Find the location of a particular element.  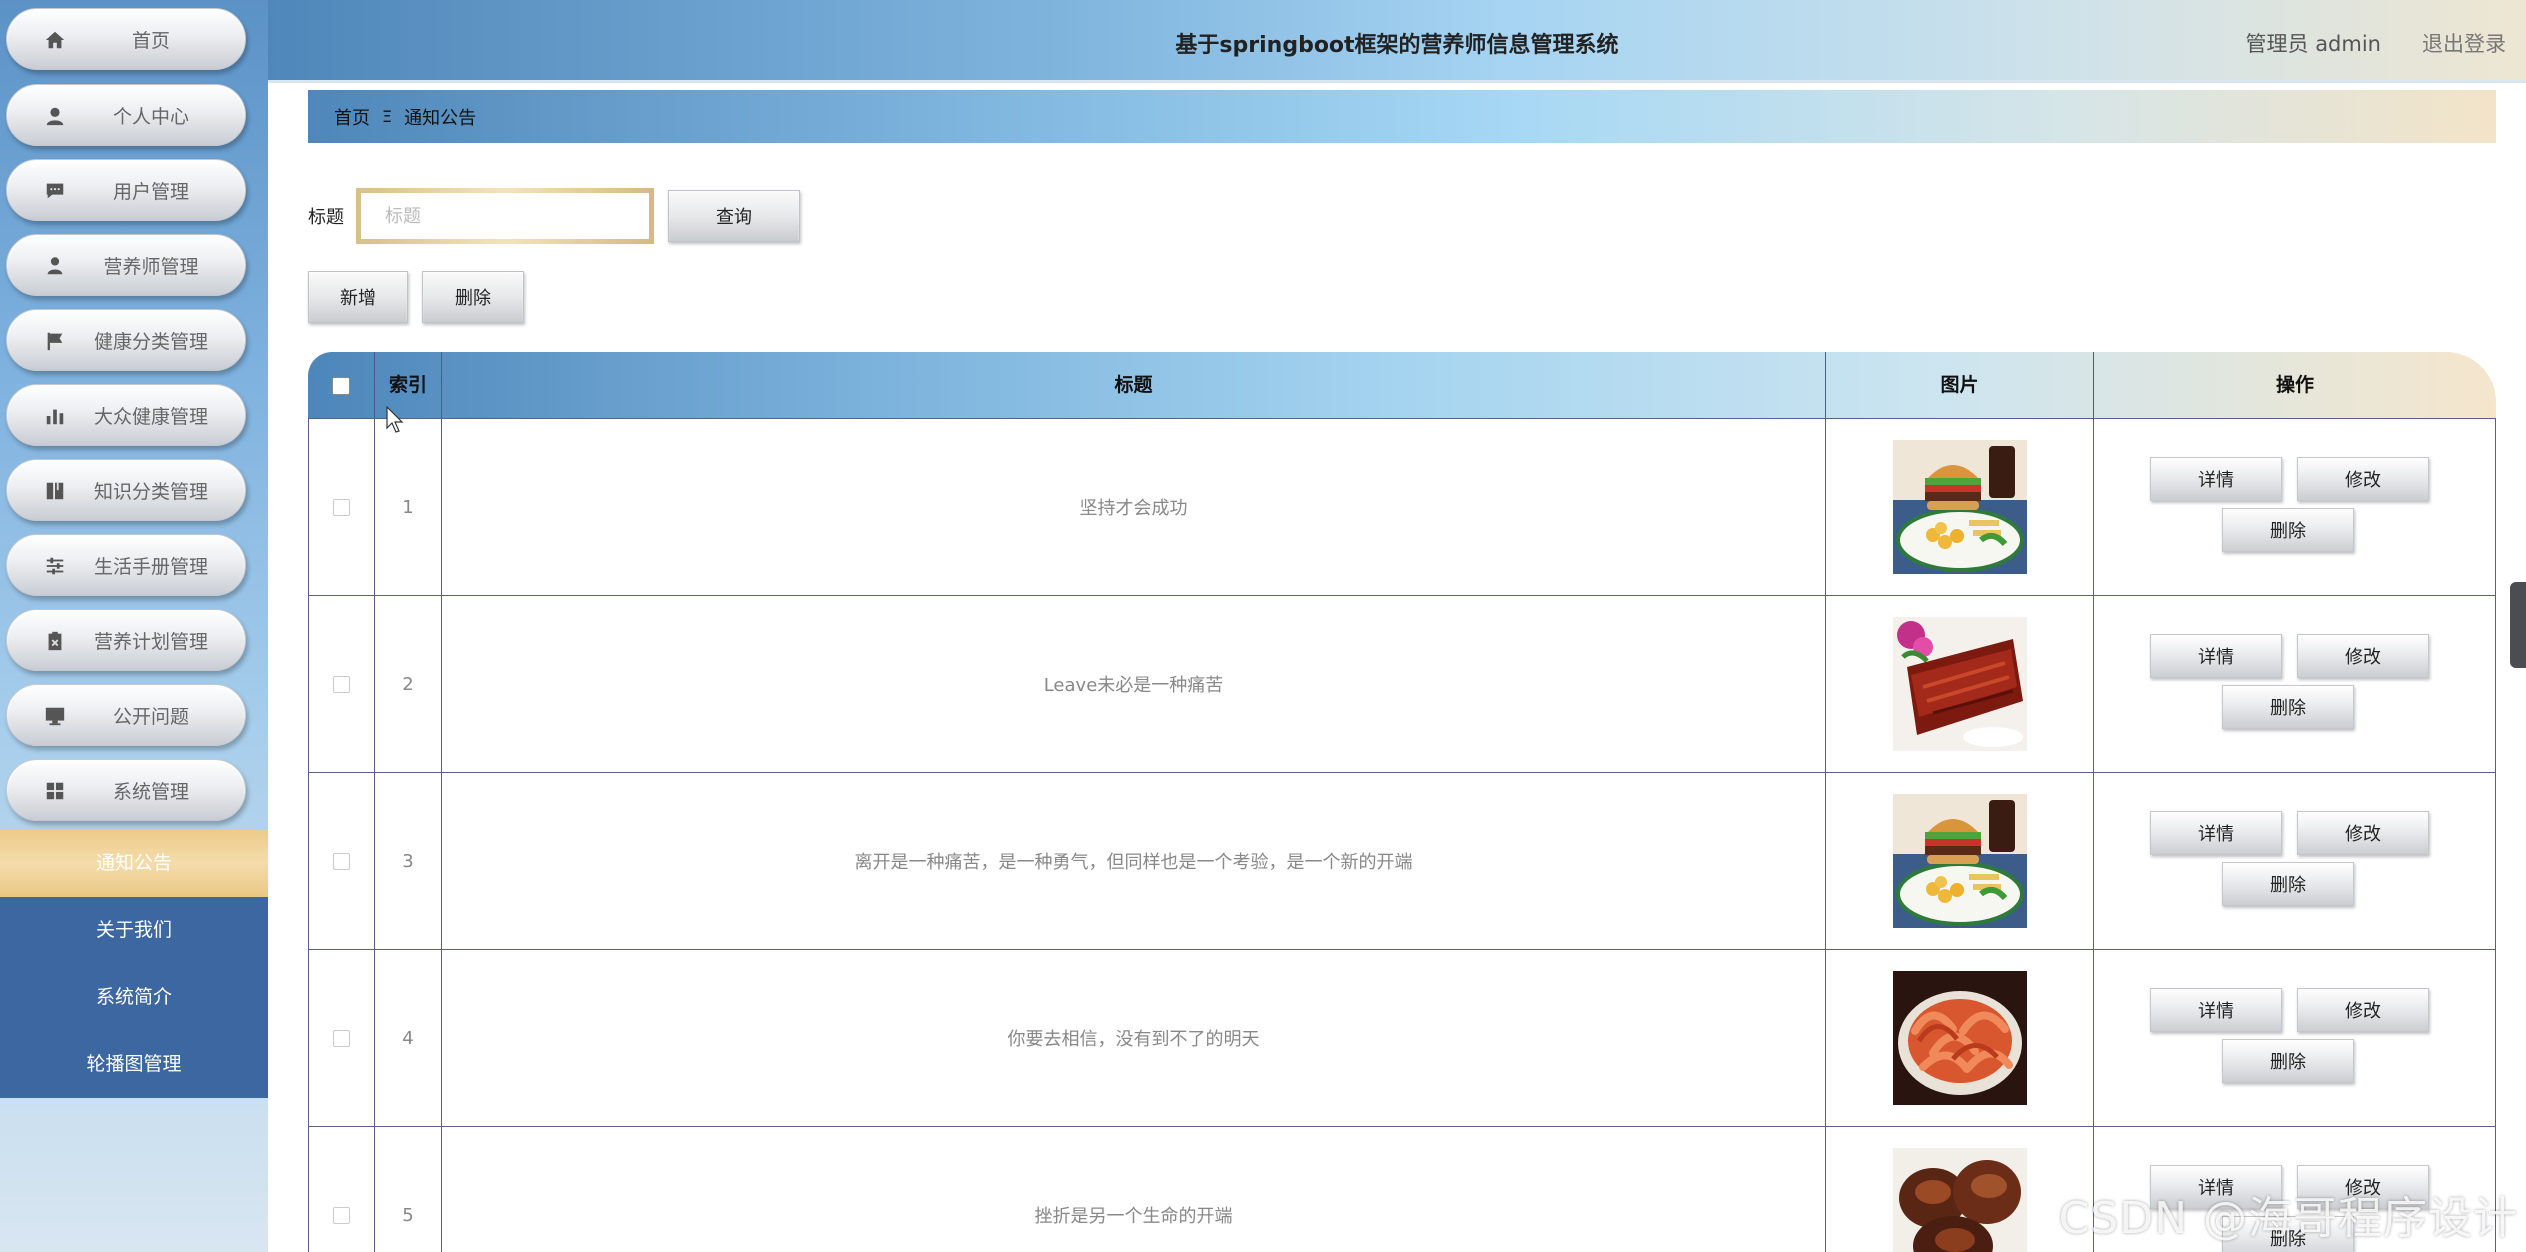

search-label: 标题 is located at coordinates (326, 217).